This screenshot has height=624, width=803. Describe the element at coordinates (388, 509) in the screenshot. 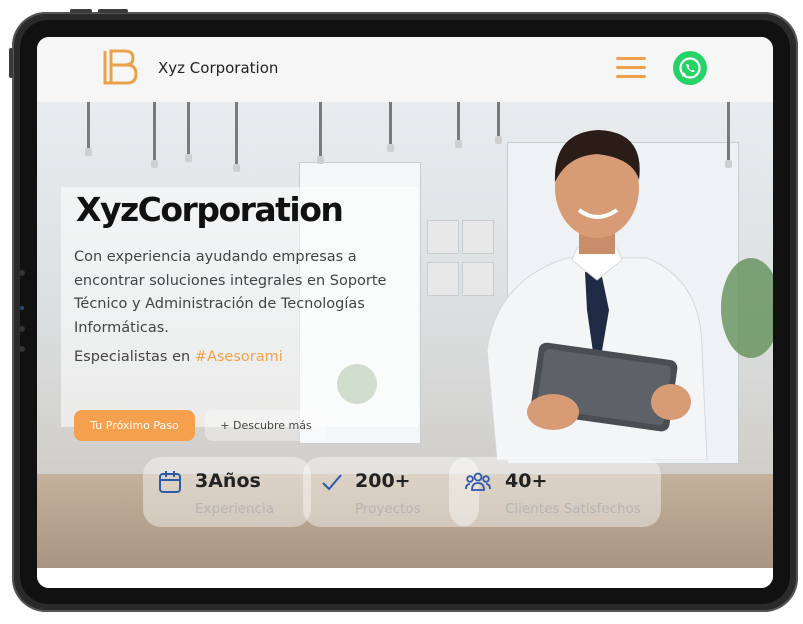

I see `stat-label: Proyectos` at that location.